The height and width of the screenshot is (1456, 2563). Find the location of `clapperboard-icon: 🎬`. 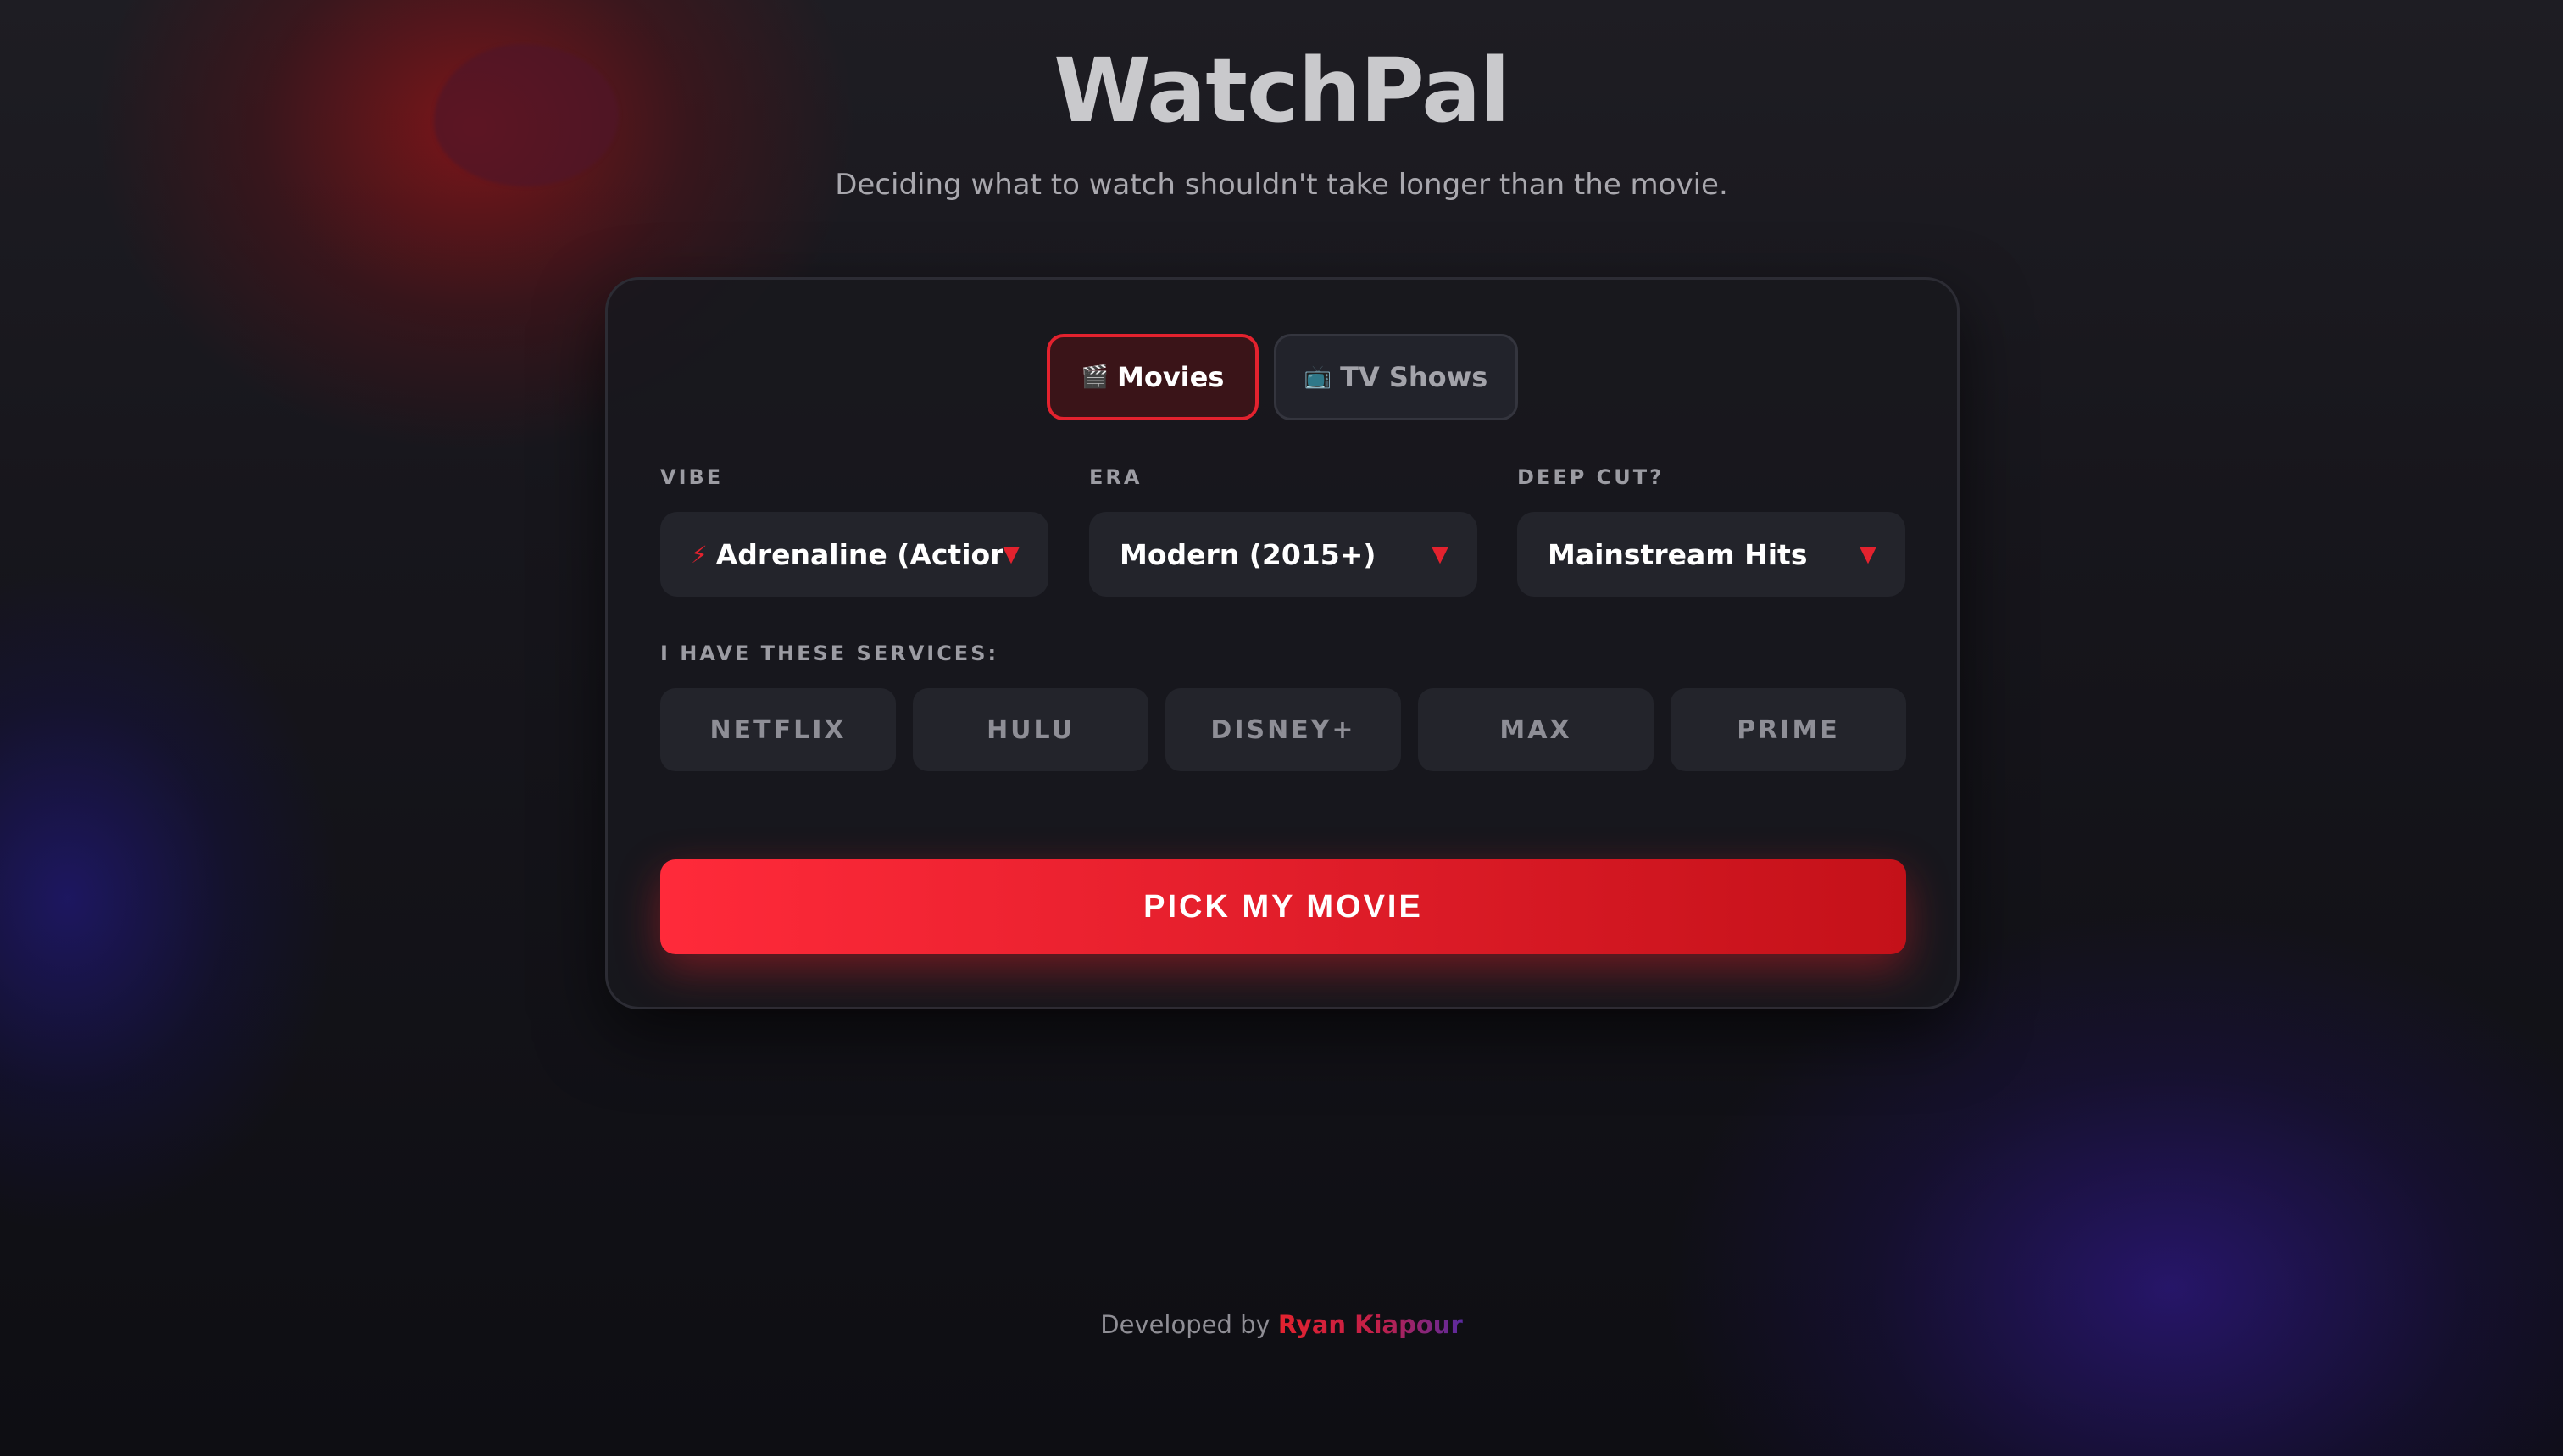

clapperboard-icon: 🎬 is located at coordinates (1095, 377).